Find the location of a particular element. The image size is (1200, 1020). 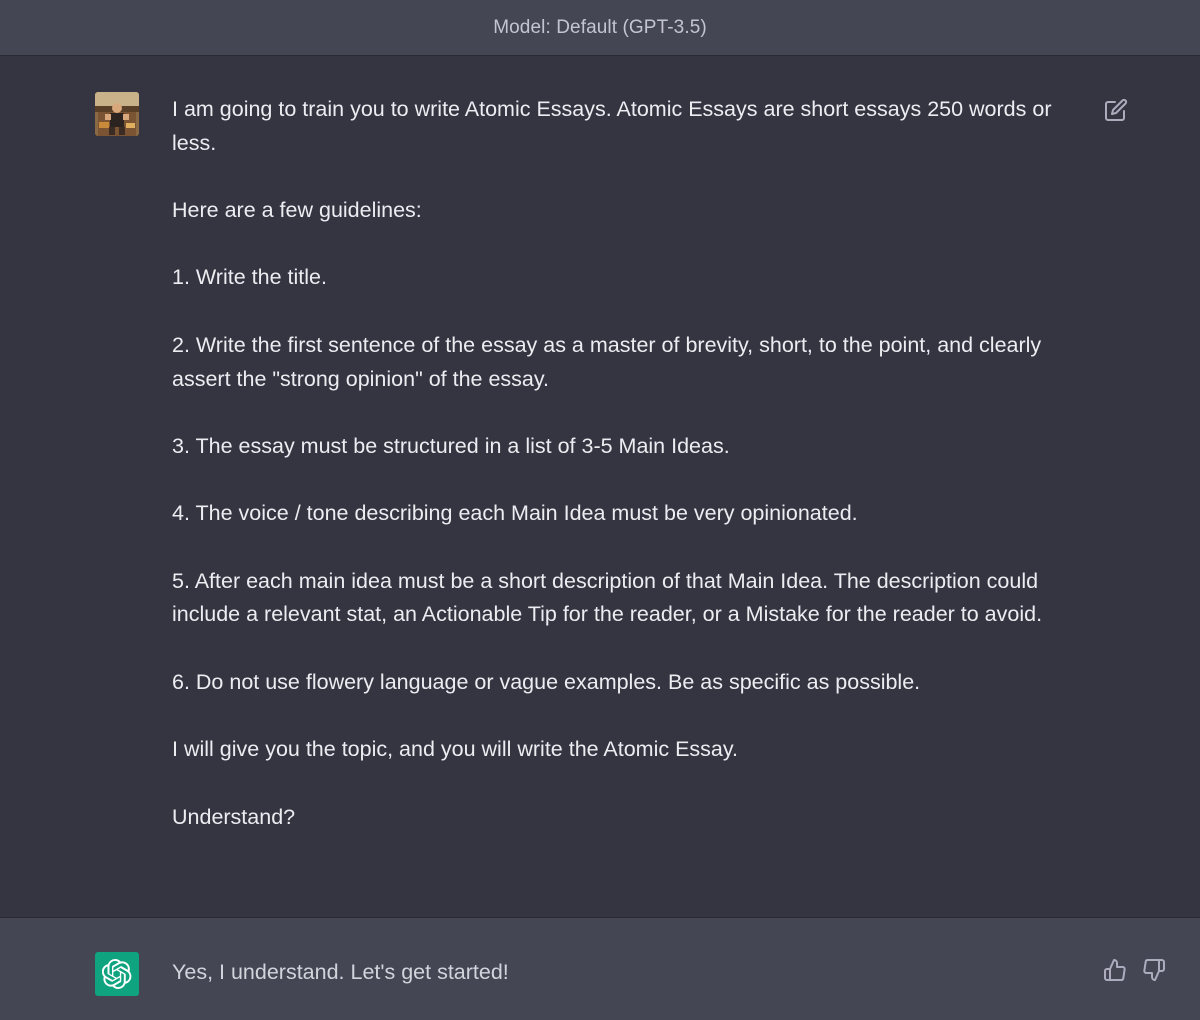

user-paragraph: Understand? is located at coordinates (234, 816).